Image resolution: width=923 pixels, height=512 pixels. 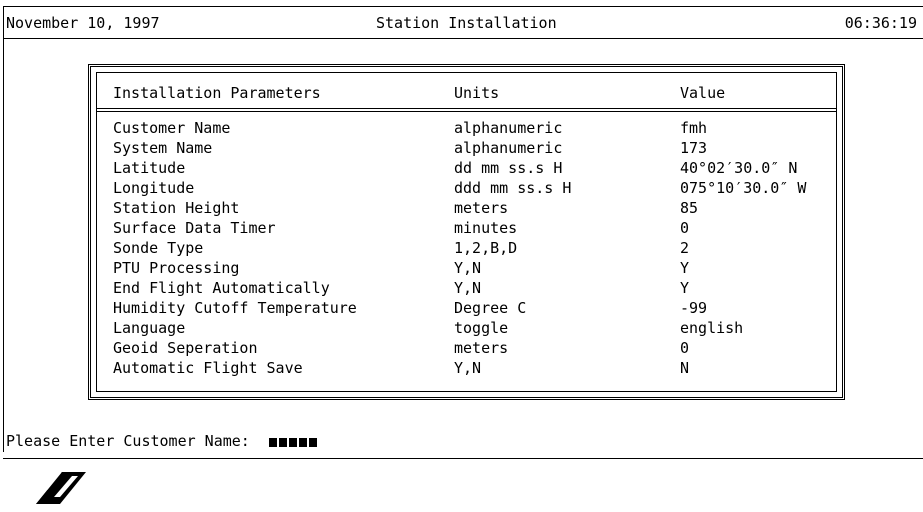 I want to click on table-row: Sonde Type 1,2,B,D 2, so click(x=466, y=248).